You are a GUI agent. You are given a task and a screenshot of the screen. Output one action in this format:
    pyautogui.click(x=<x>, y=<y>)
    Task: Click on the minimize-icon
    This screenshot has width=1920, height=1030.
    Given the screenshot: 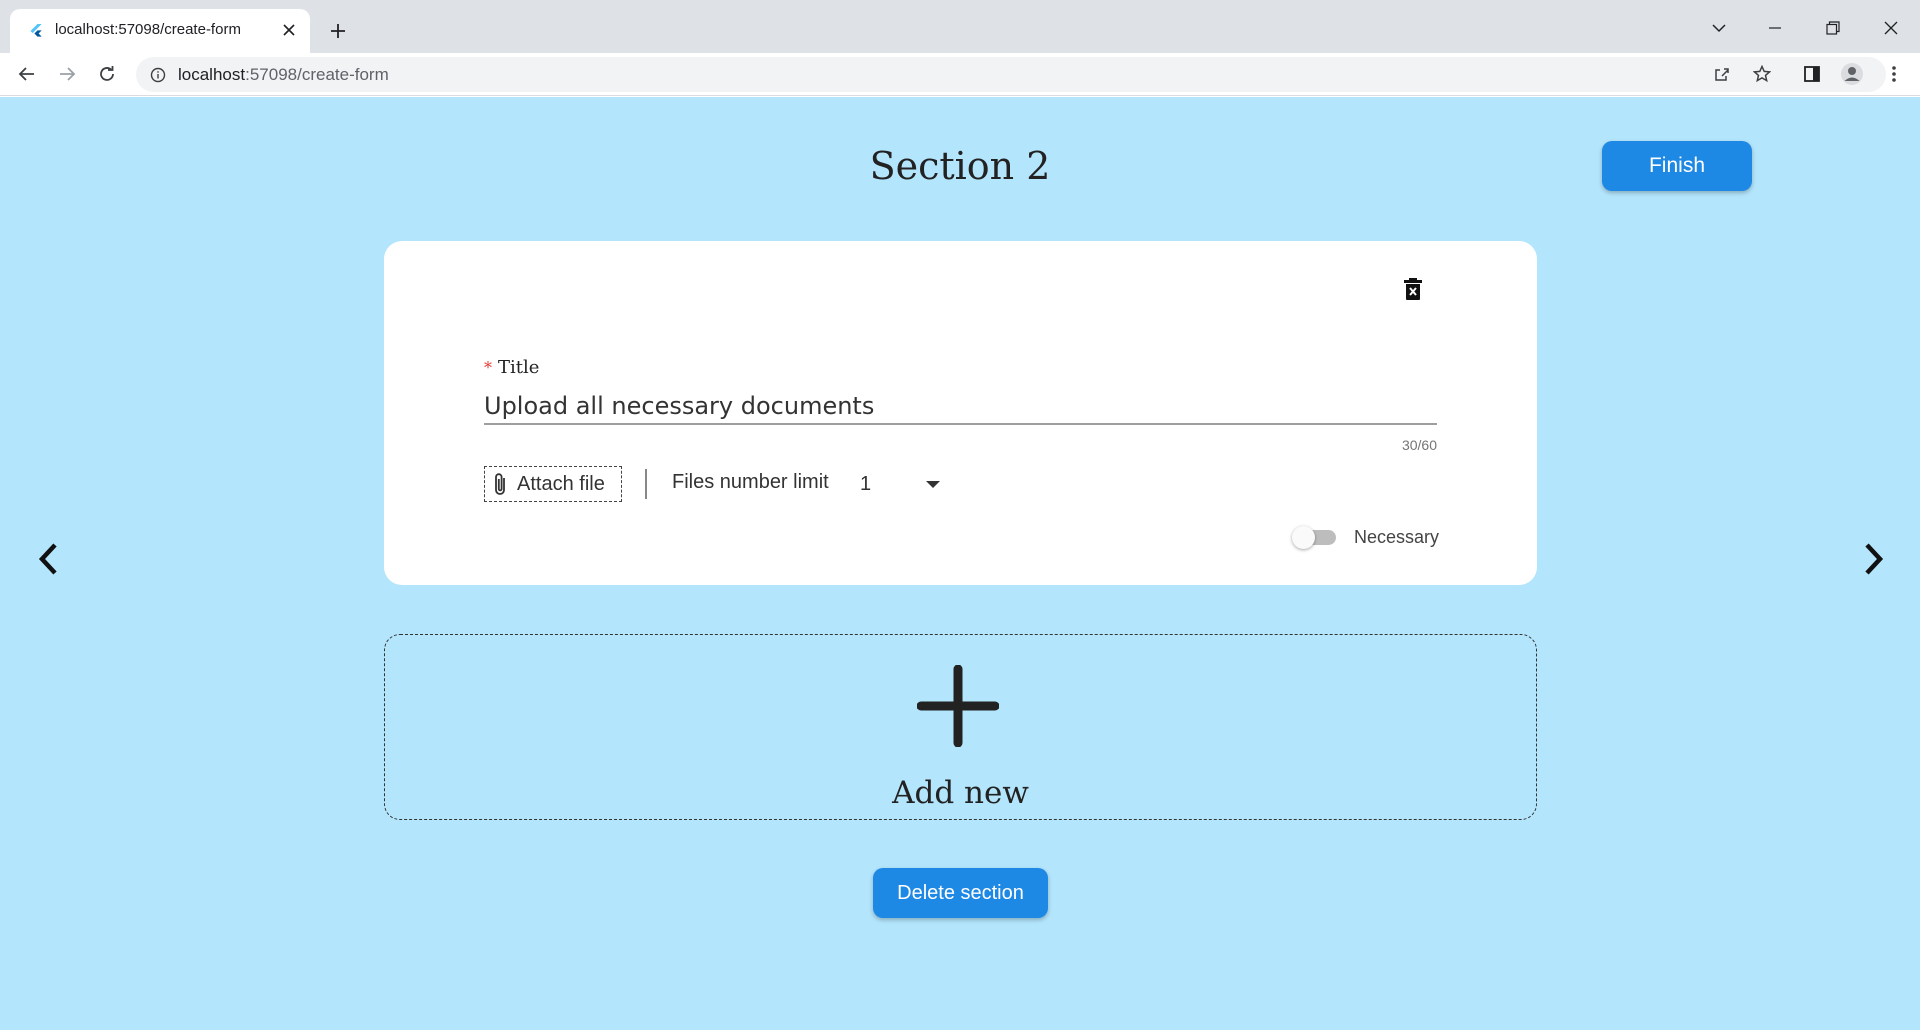 What is the action you would take?
    pyautogui.click(x=1775, y=28)
    